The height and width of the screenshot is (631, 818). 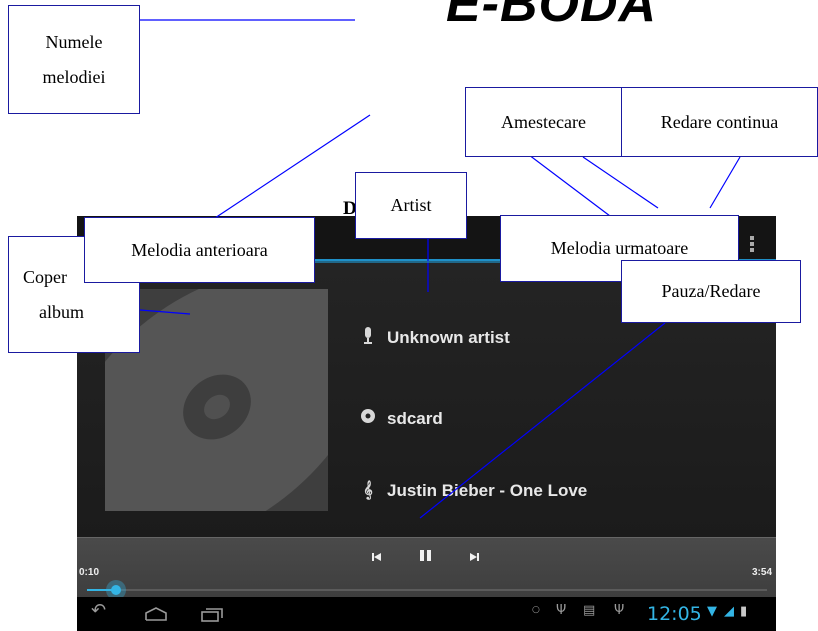 I want to click on callout-album-cover-line2: album, so click(x=61, y=311).